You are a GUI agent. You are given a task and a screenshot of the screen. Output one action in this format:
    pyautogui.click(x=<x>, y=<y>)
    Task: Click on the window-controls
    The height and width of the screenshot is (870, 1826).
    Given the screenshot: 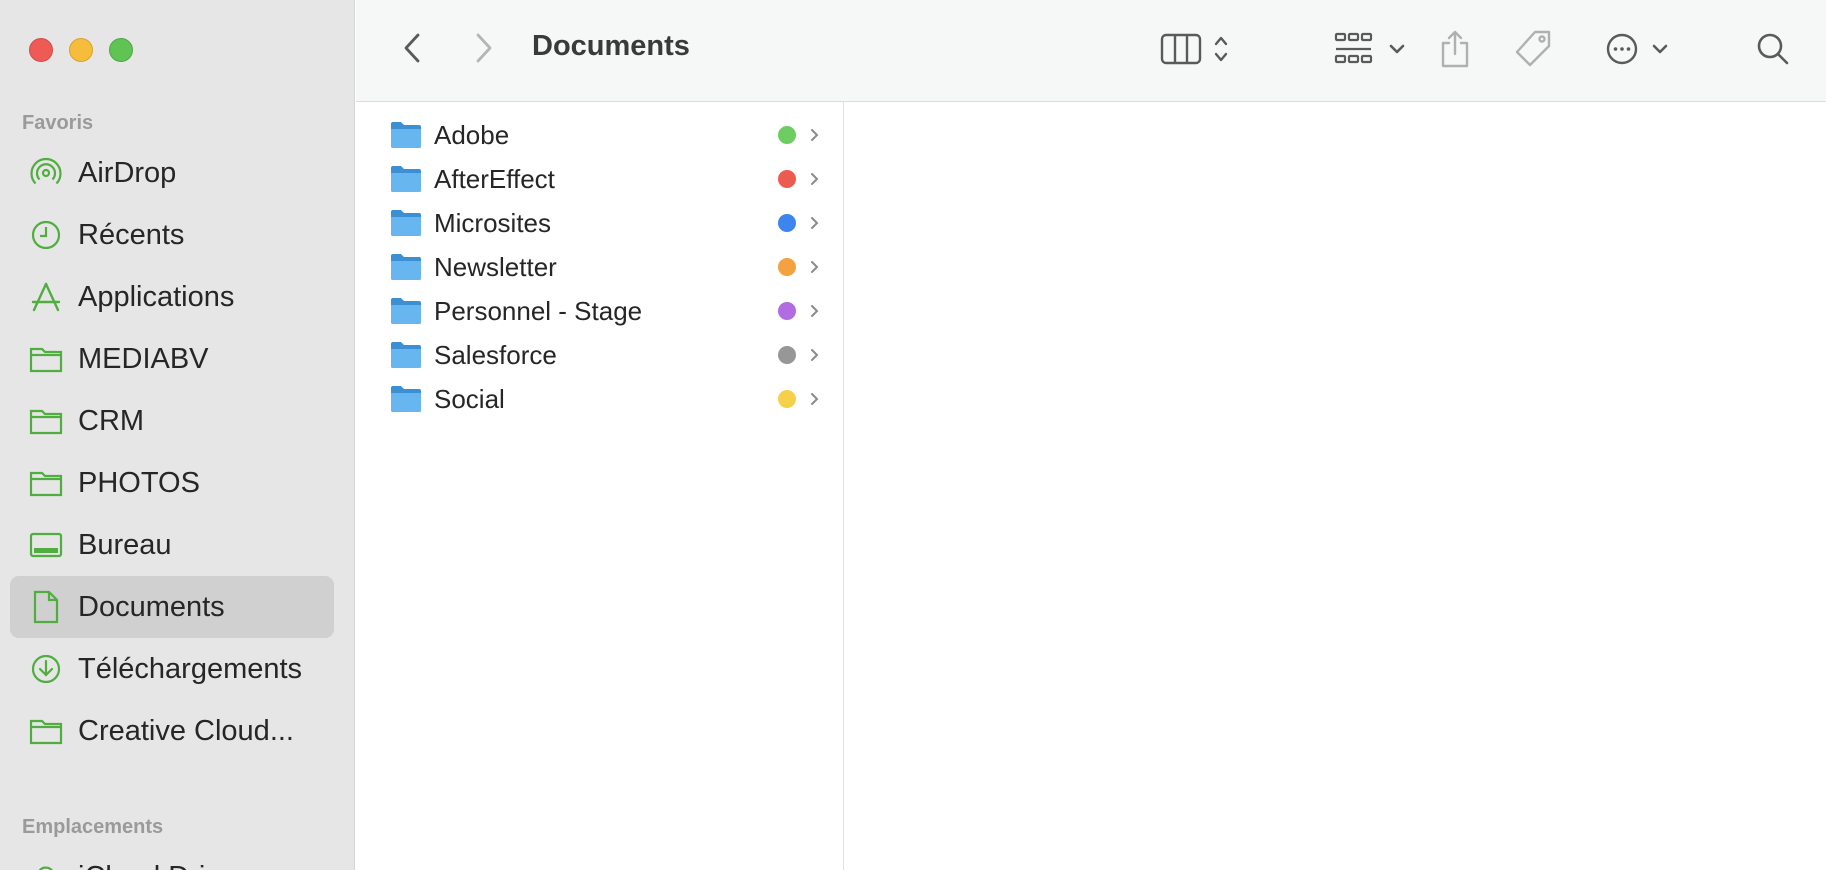 What is the action you would take?
    pyautogui.click(x=81, y=50)
    